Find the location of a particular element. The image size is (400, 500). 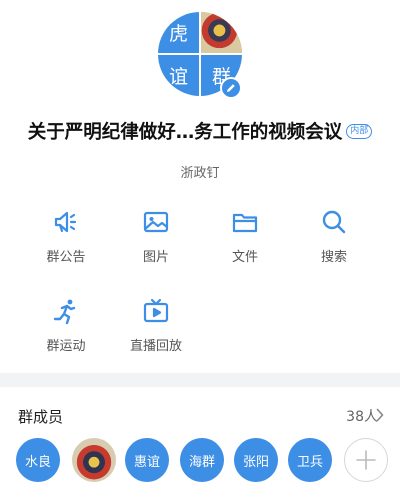

running-icon is located at coordinates (64, 312).